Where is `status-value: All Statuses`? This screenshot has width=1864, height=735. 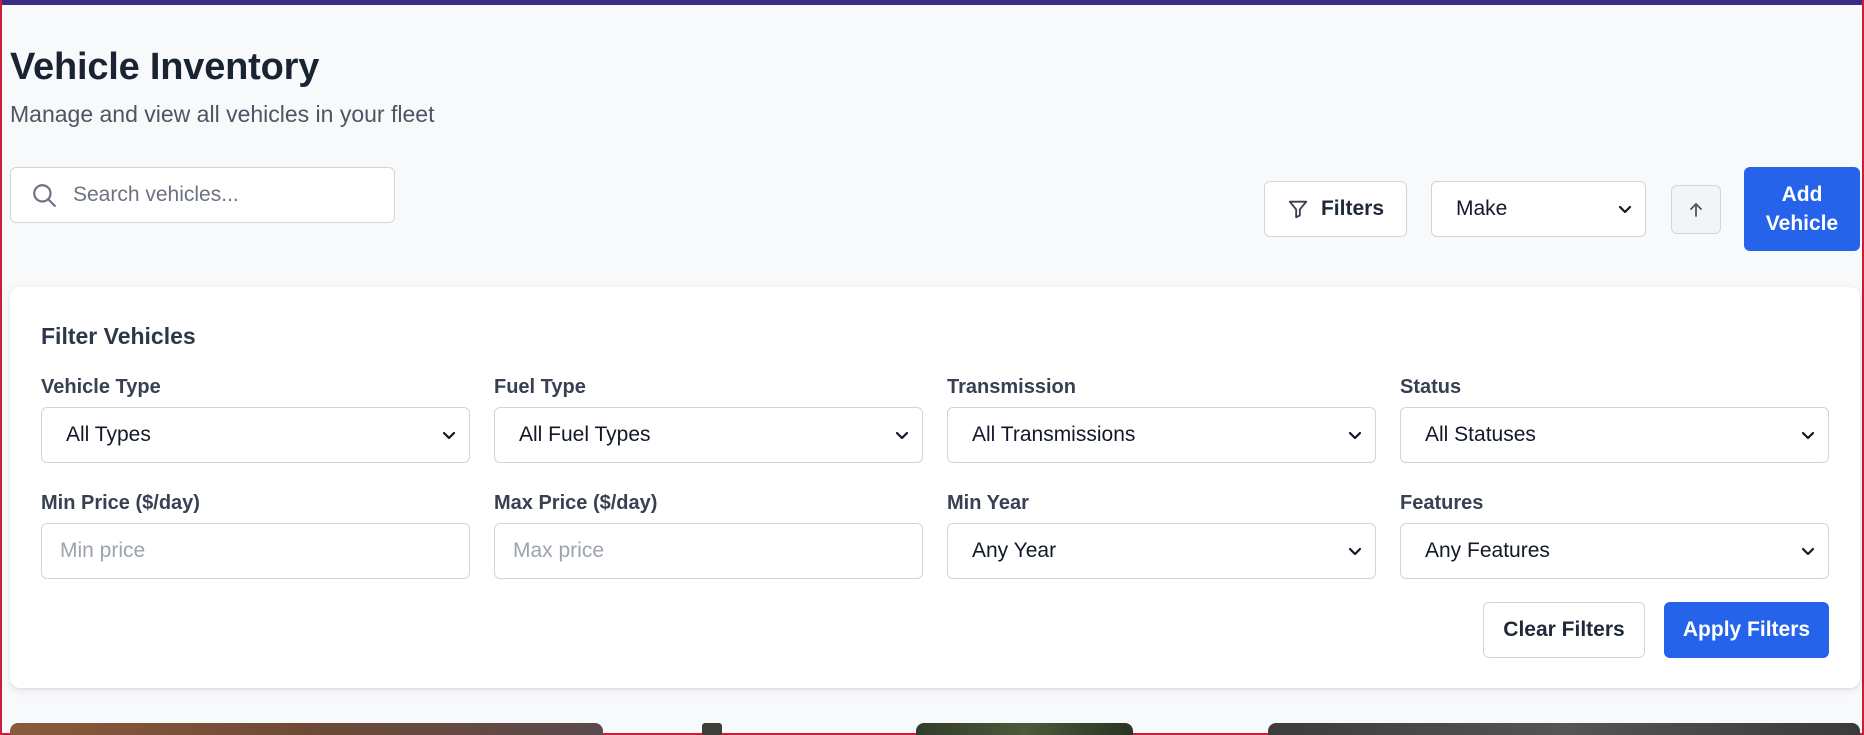 status-value: All Statuses is located at coordinates (1480, 434).